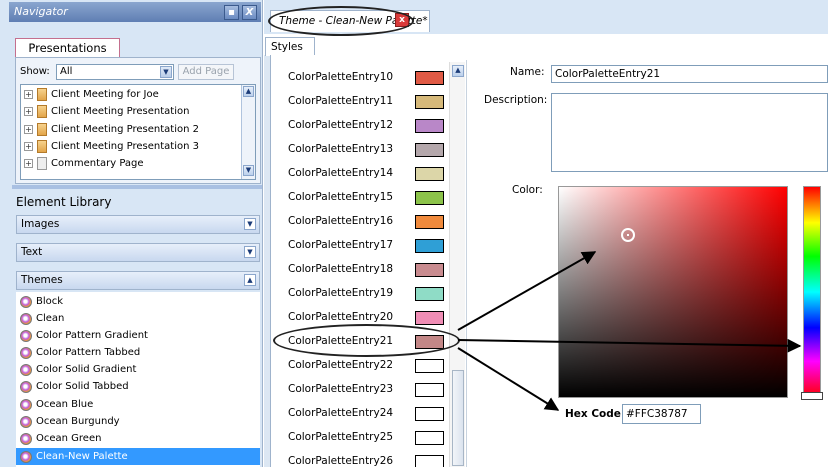 The height and width of the screenshot is (467, 828). I want to click on tree-item-presentation: + Client Meeting Presentation, so click(106, 111).